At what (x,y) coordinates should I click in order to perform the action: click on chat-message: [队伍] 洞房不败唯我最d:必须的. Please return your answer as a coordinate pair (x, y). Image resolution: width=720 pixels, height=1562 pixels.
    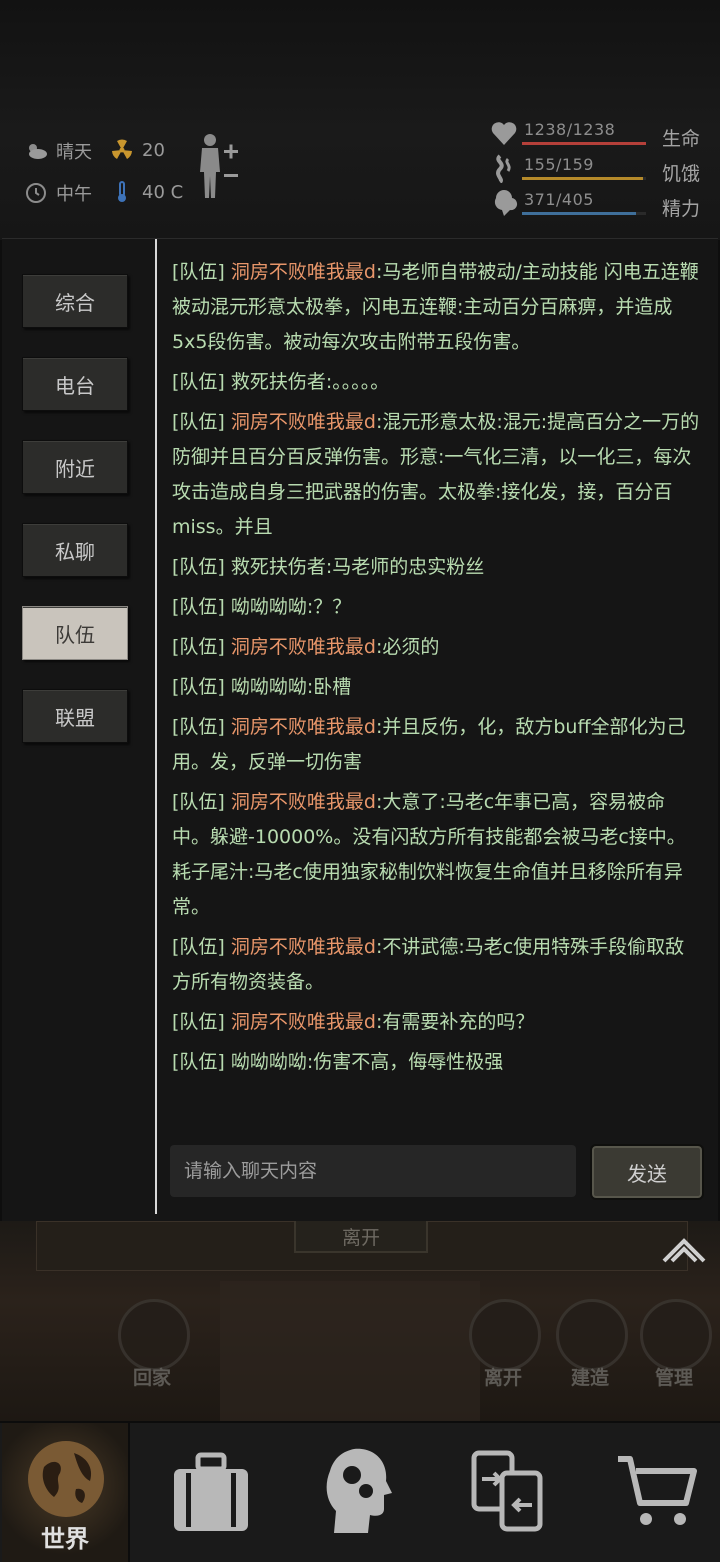
    Looking at the image, I should click on (437, 647).